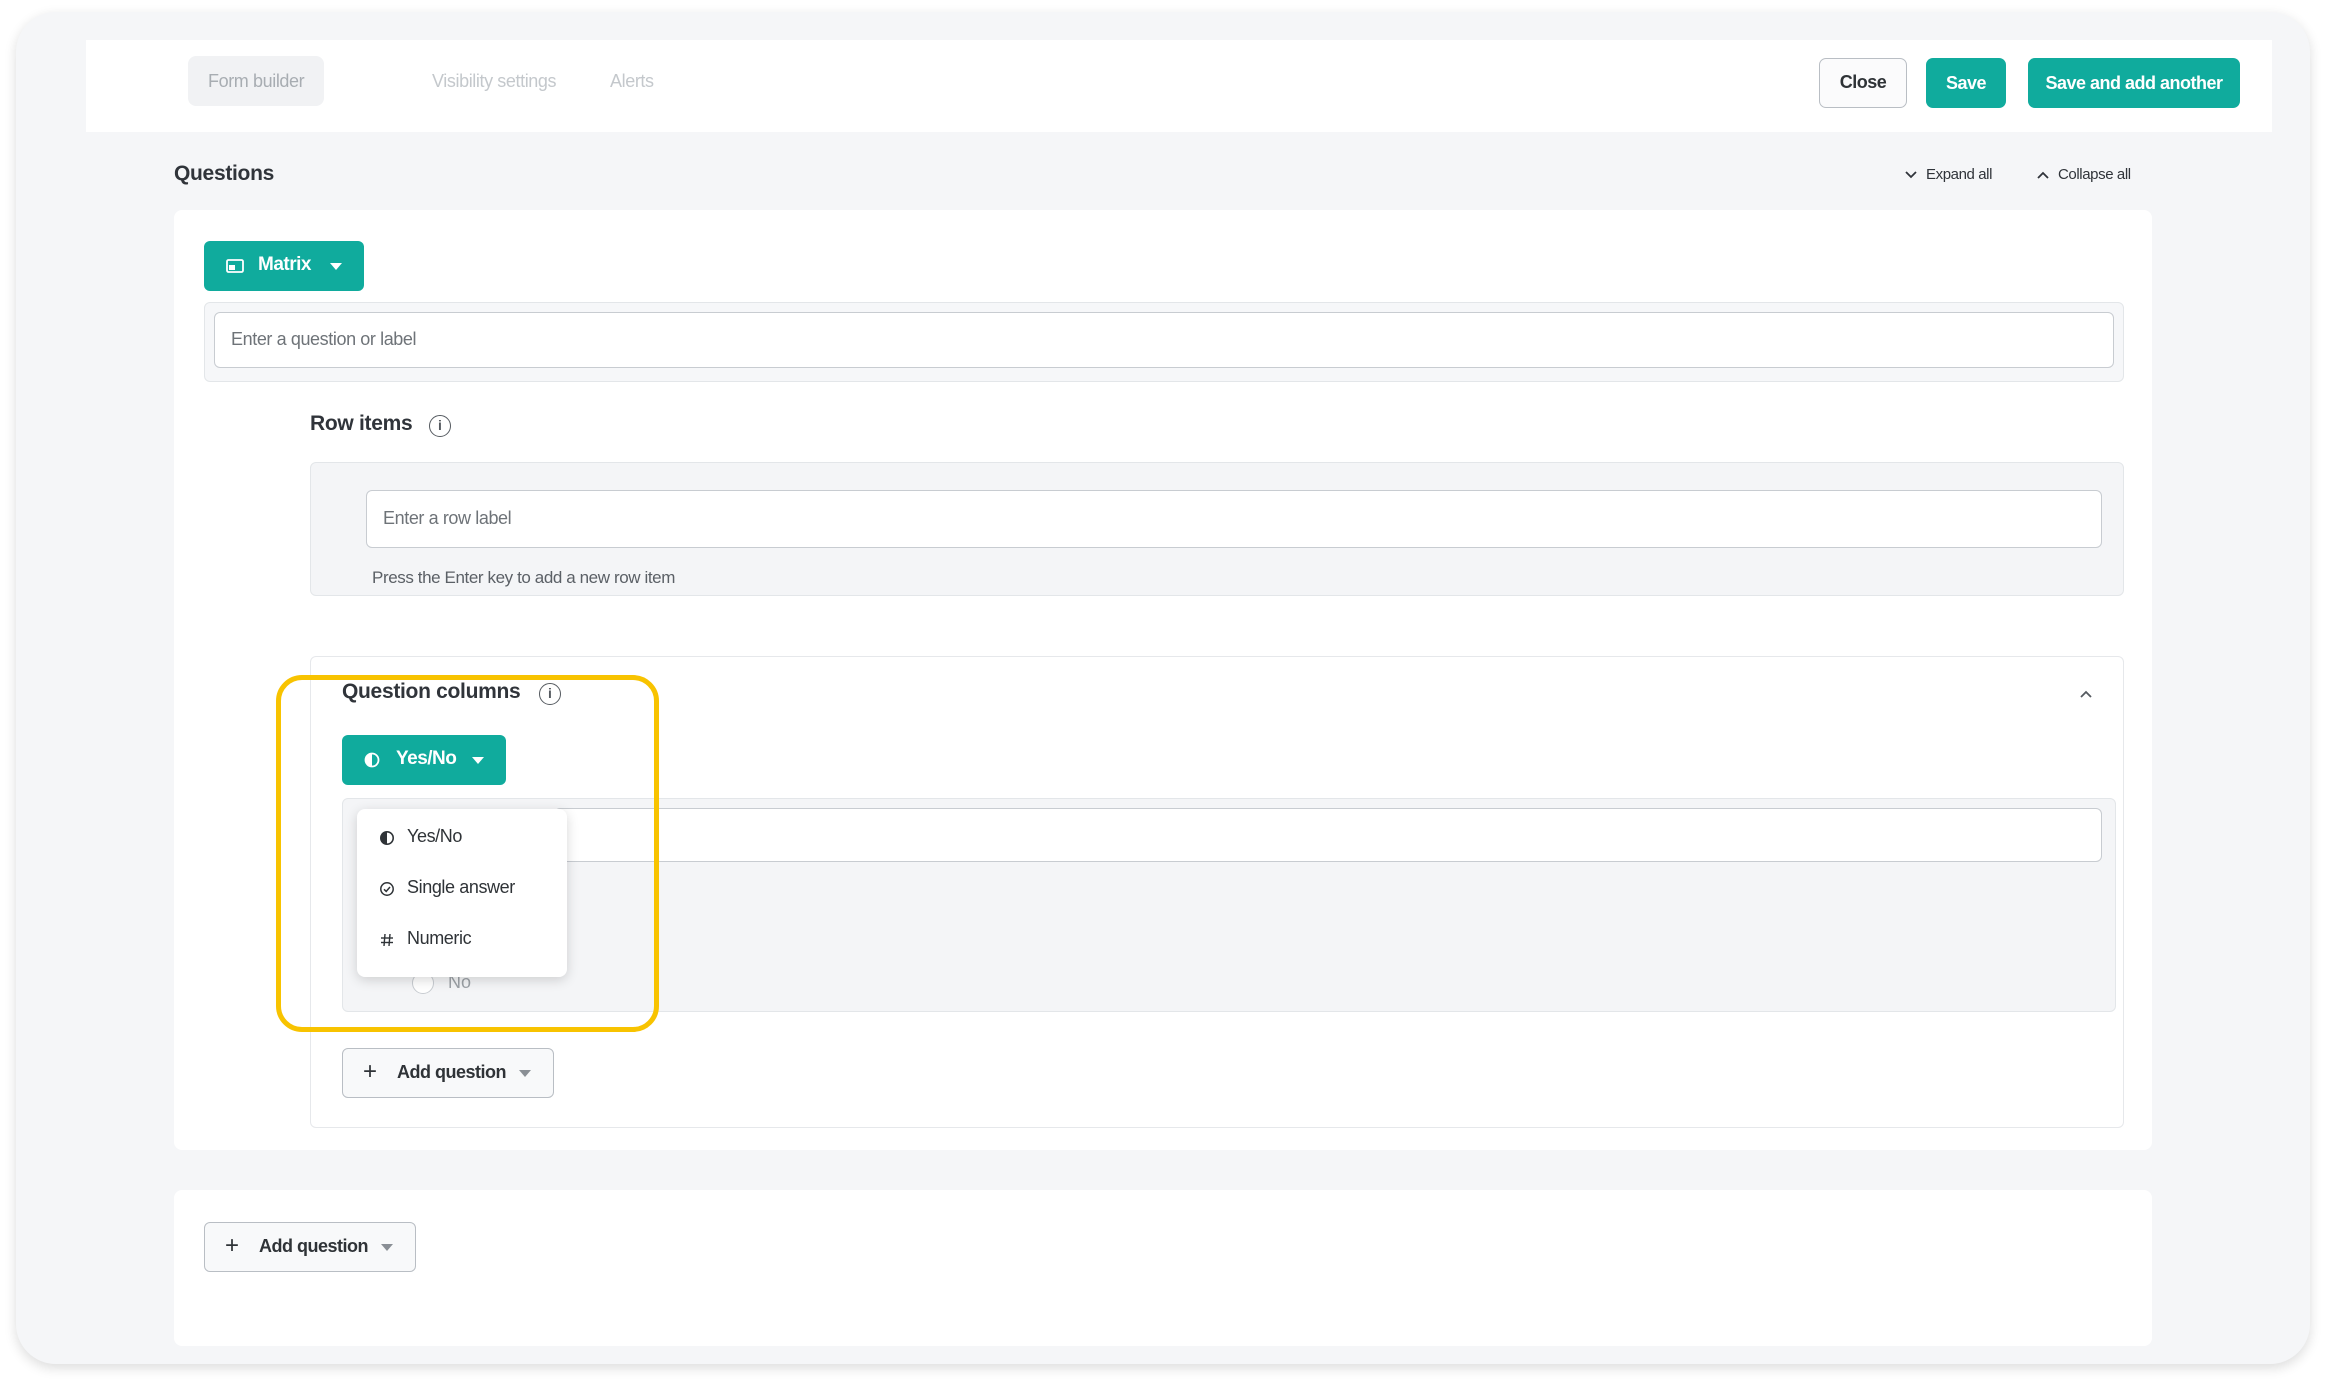  Describe the element at coordinates (494, 81) in the screenshot. I see `tab-visibility-settings: Visibility settings` at that location.